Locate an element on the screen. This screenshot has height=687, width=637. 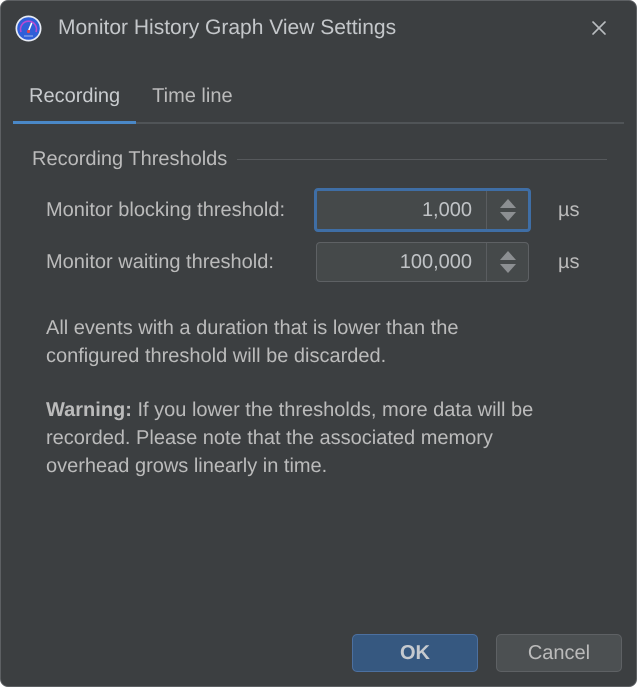
field-label: Monitor waiting threshold: is located at coordinates (160, 262).